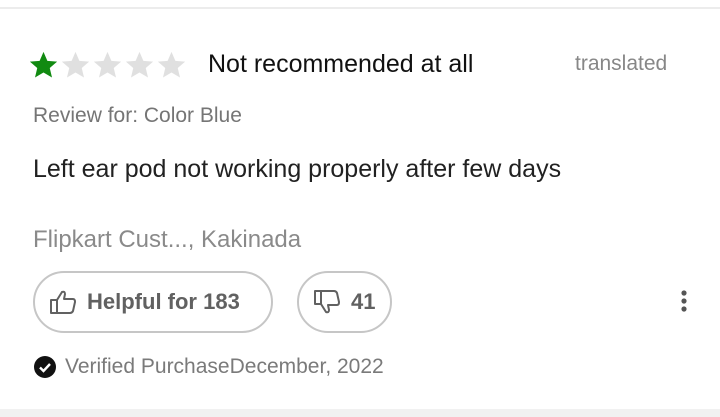  I want to click on helpful-label: Helpful for 183, so click(163, 301).